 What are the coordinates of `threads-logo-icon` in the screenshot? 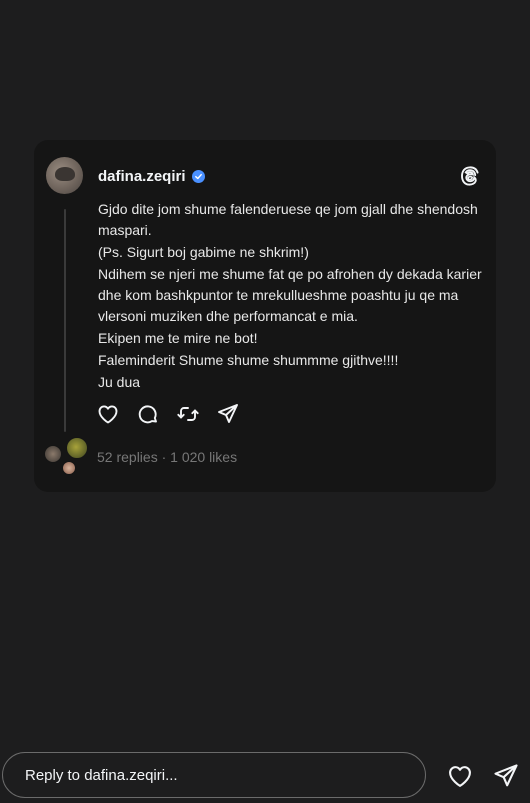 It's located at (470, 176).